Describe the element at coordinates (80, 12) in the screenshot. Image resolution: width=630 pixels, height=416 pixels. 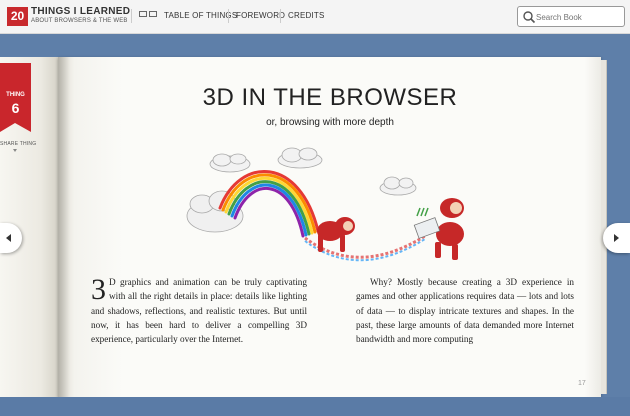
I see `logo-title: THINGS I LEARNED` at that location.